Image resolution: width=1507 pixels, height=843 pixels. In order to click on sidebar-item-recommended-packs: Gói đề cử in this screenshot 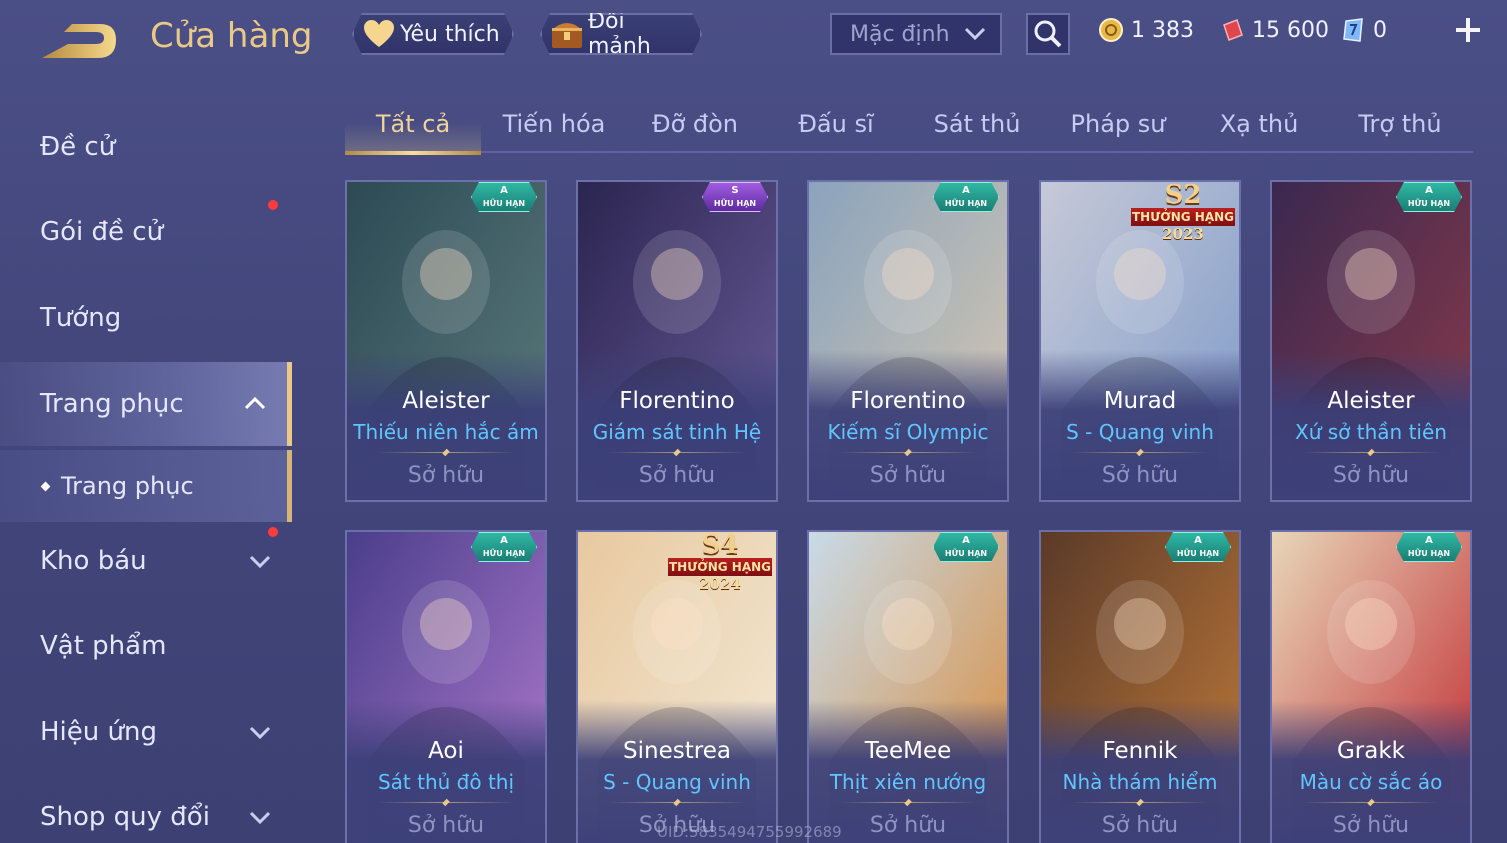, I will do `click(146, 232)`.